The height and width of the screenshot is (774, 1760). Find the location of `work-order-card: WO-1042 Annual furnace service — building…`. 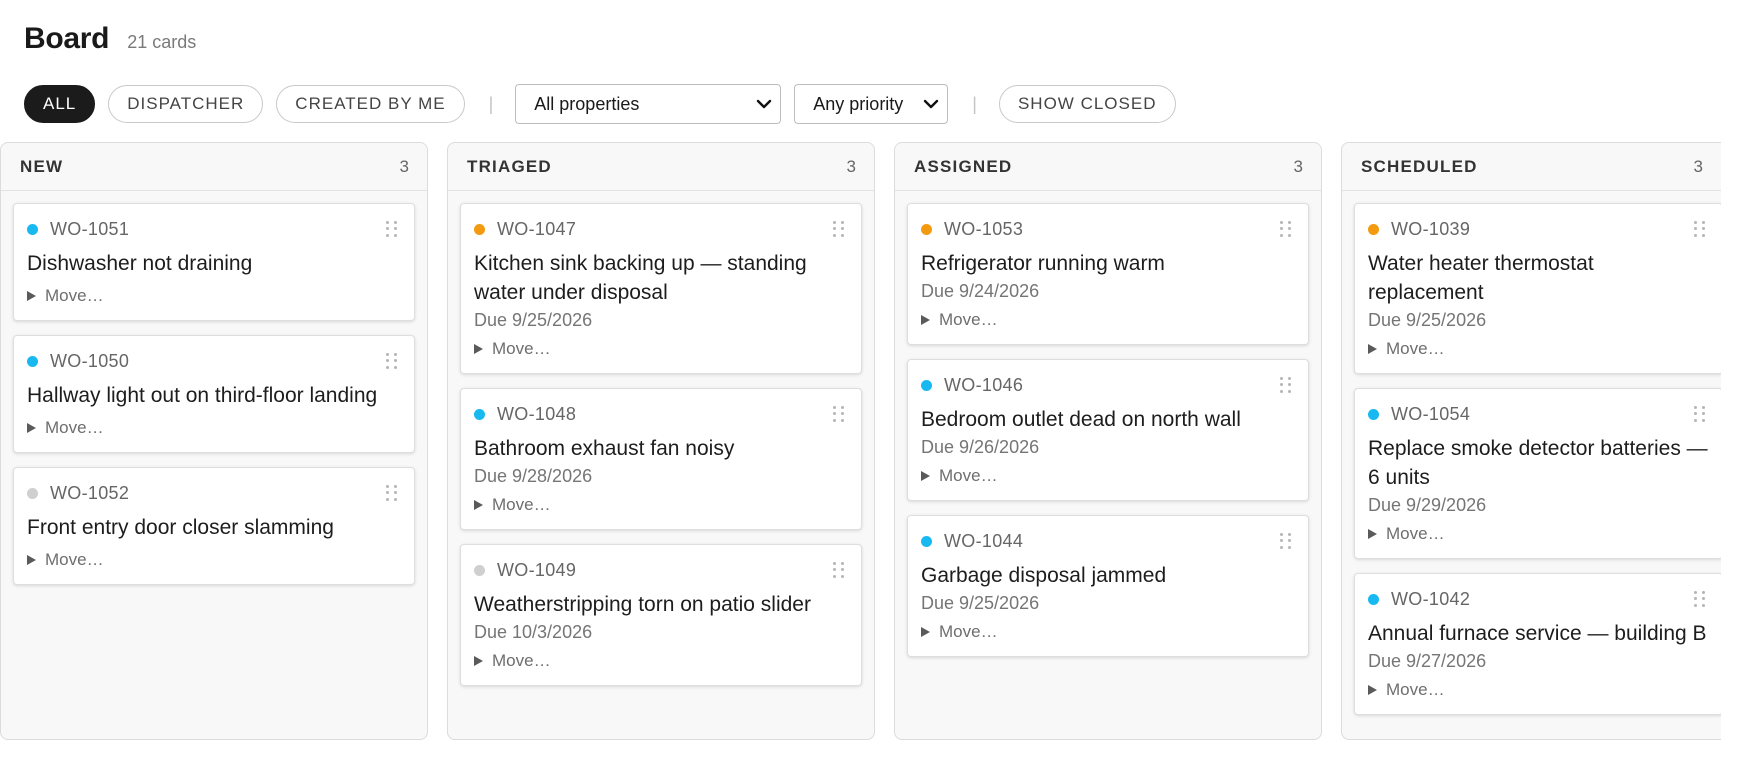

work-order-card: WO-1042 Annual furnace service — building… is located at coordinates (1537, 644).